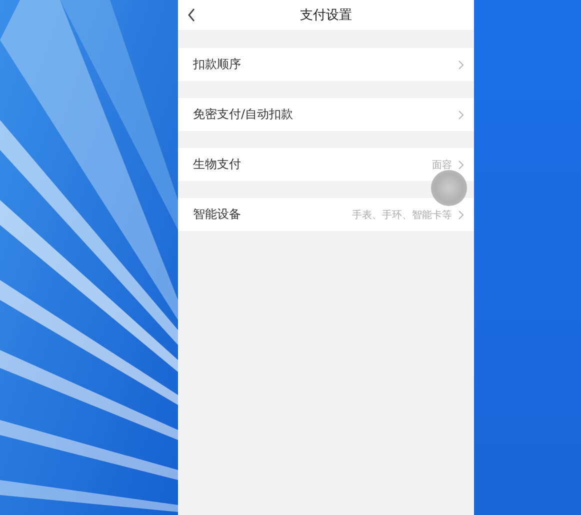  What do you see at coordinates (402, 215) in the screenshot?
I see `row-value: 手表、手环、智能卡等` at bounding box center [402, 215].